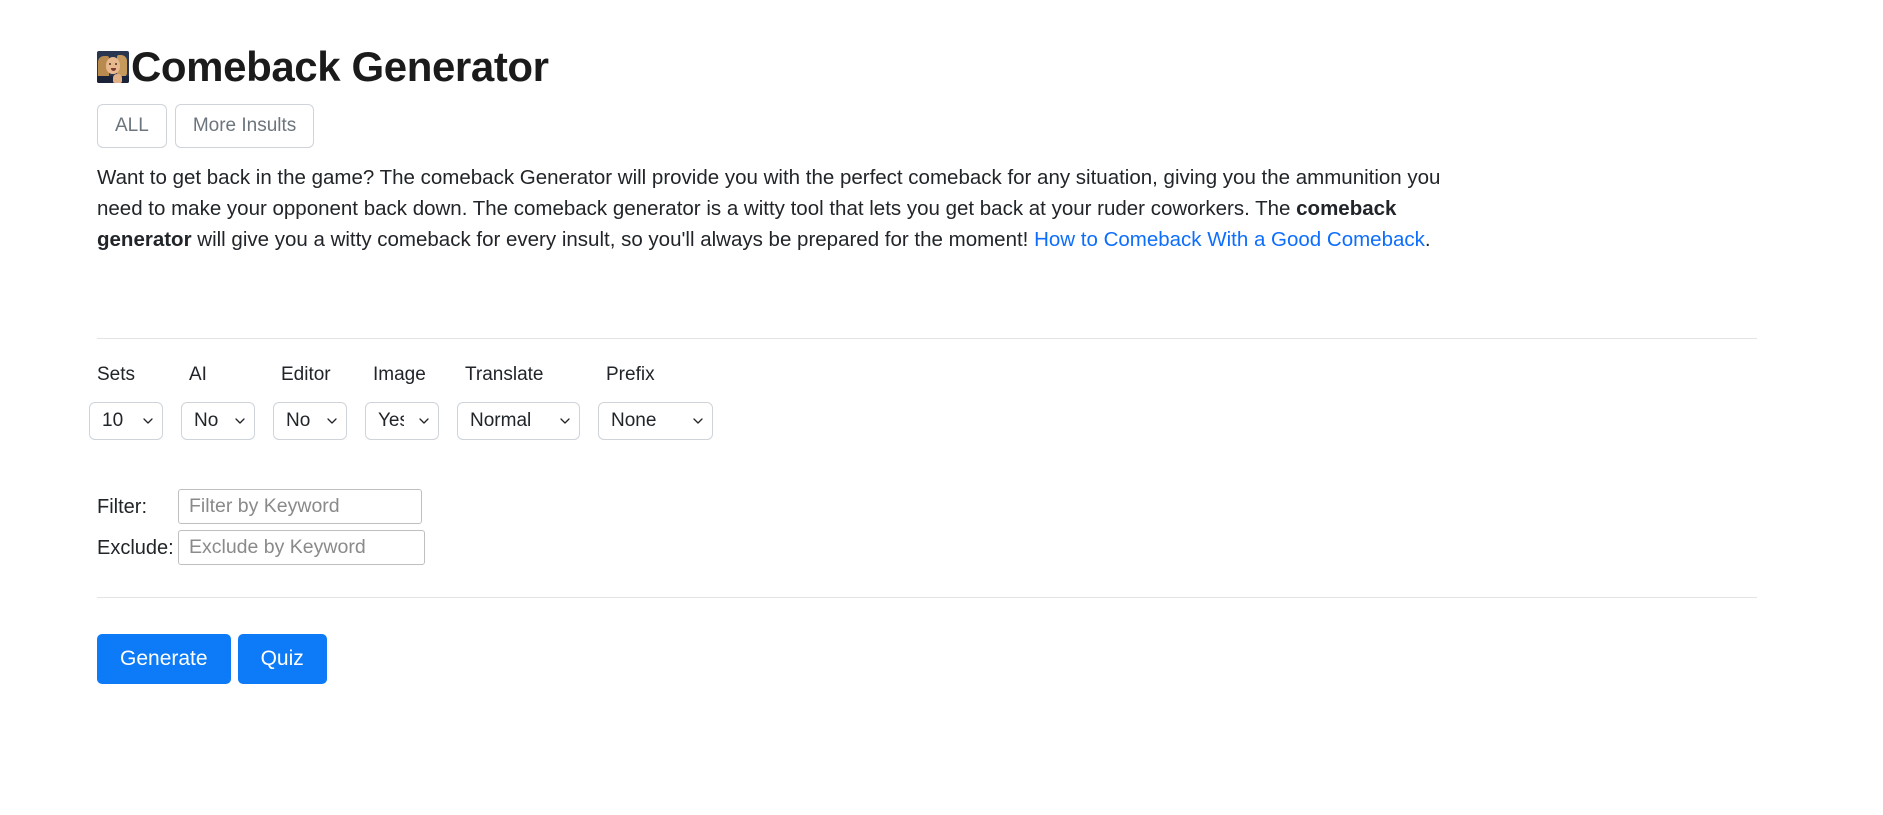  I want to click on how-to-comeback-link: How to Comeback With a Good Comeback, so click(1229, 239).